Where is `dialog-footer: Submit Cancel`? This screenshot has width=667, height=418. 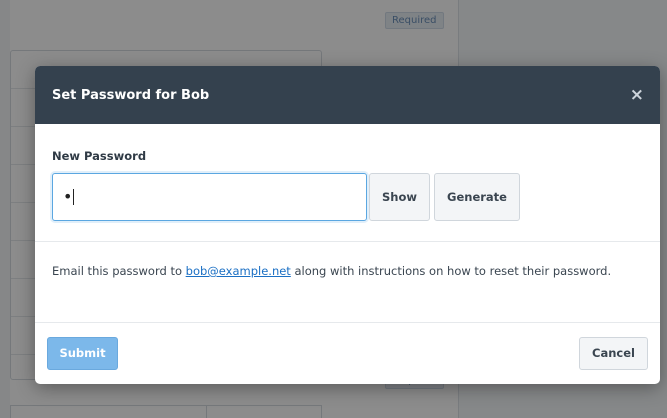
dialog-footer: Submit Cancel is located at coordinates (347, 353).